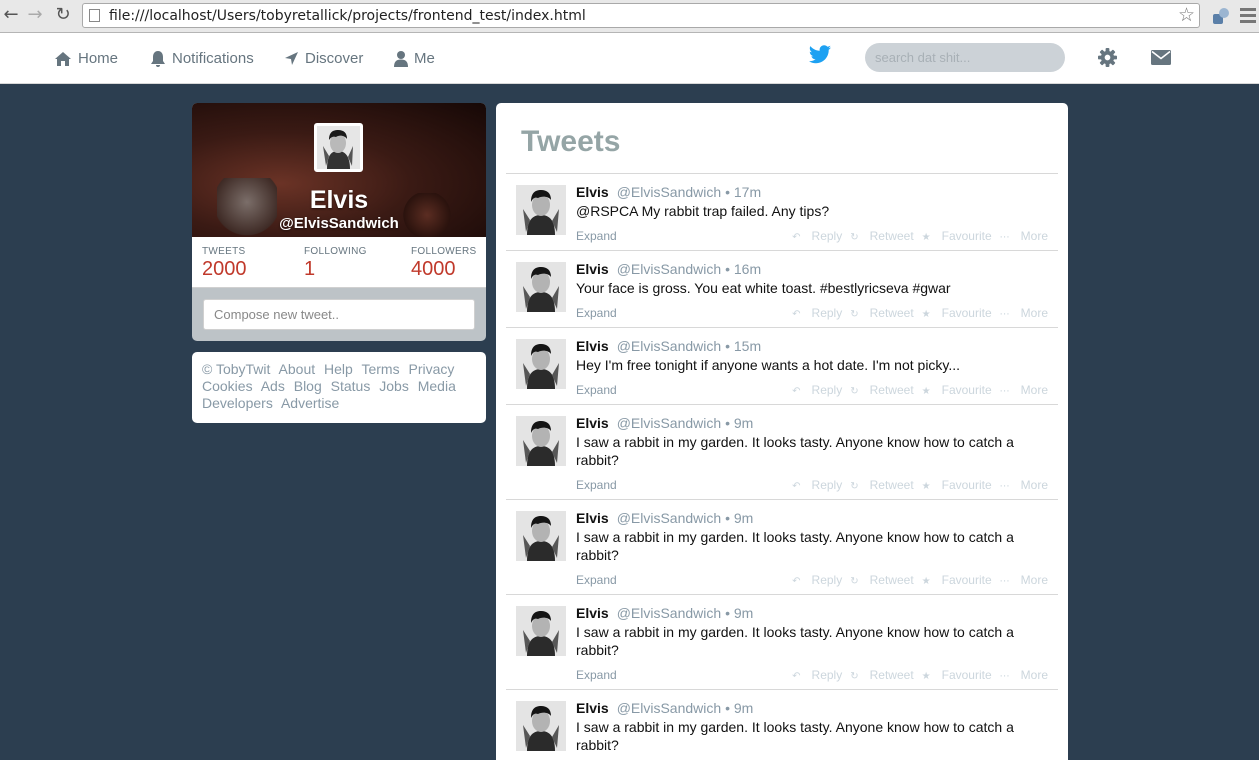 Image resolution: width=1259 pixels, height=760 pixels. I want to click on nav-notifications: Notifications, so click(202, 58).